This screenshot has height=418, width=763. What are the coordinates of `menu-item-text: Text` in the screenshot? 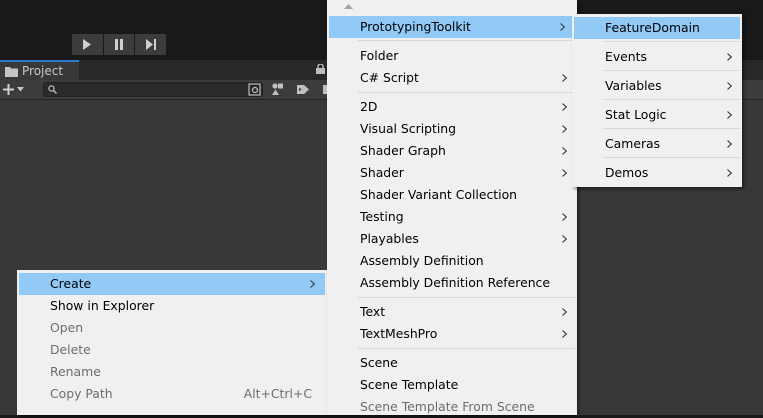 It's located at (452, 312).